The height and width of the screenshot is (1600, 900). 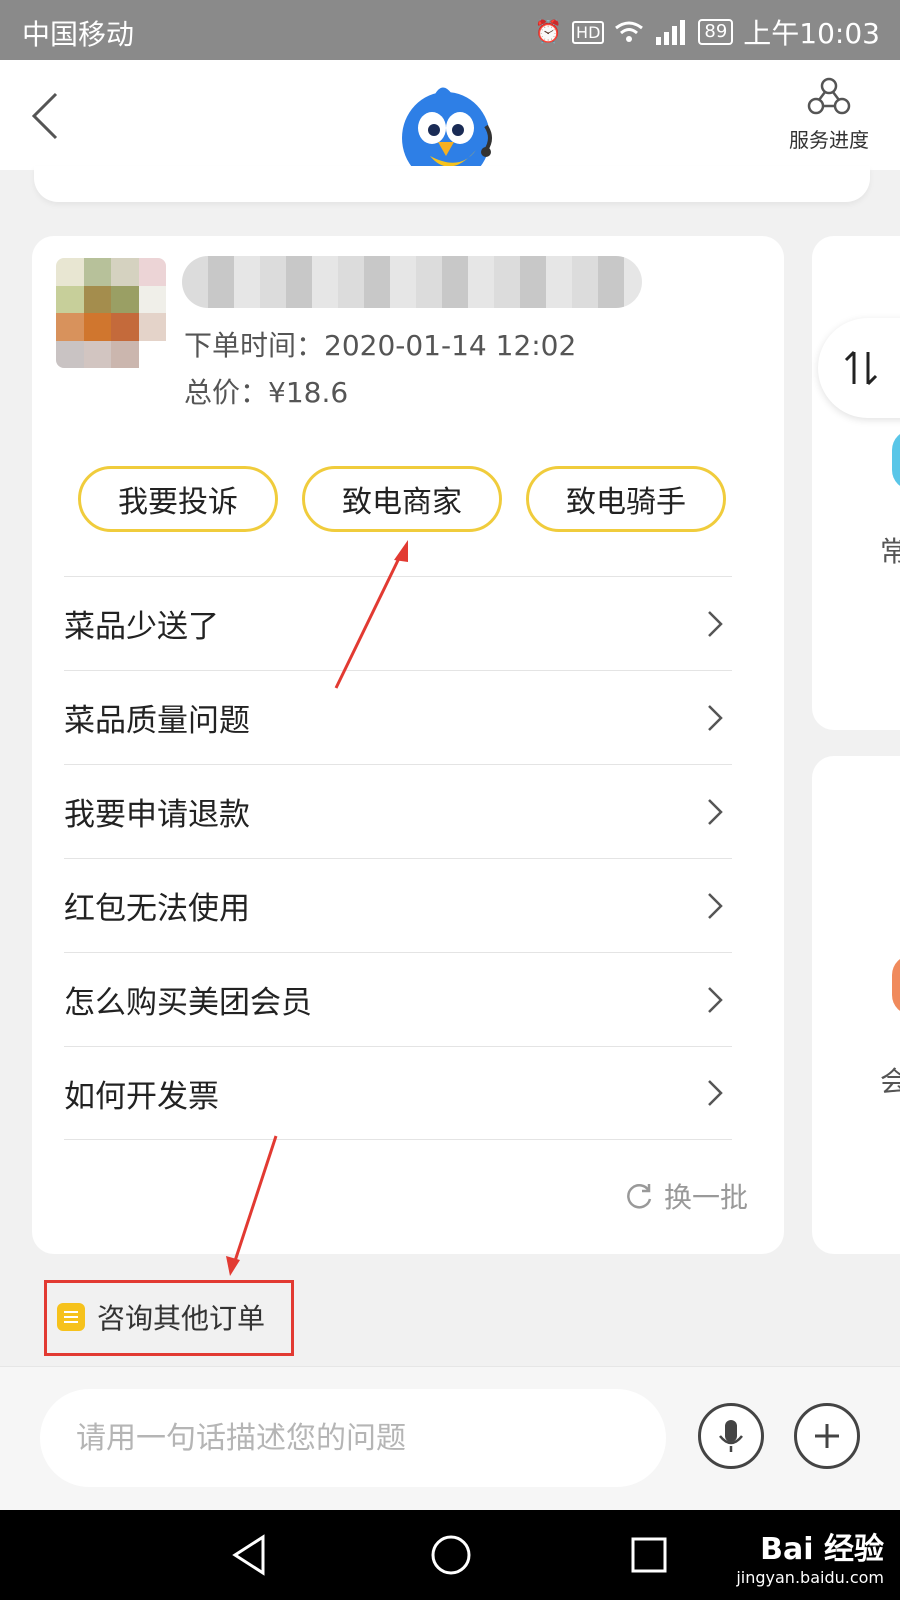 I want to click on side-card-label: 会, so click(x=890, y=1081).